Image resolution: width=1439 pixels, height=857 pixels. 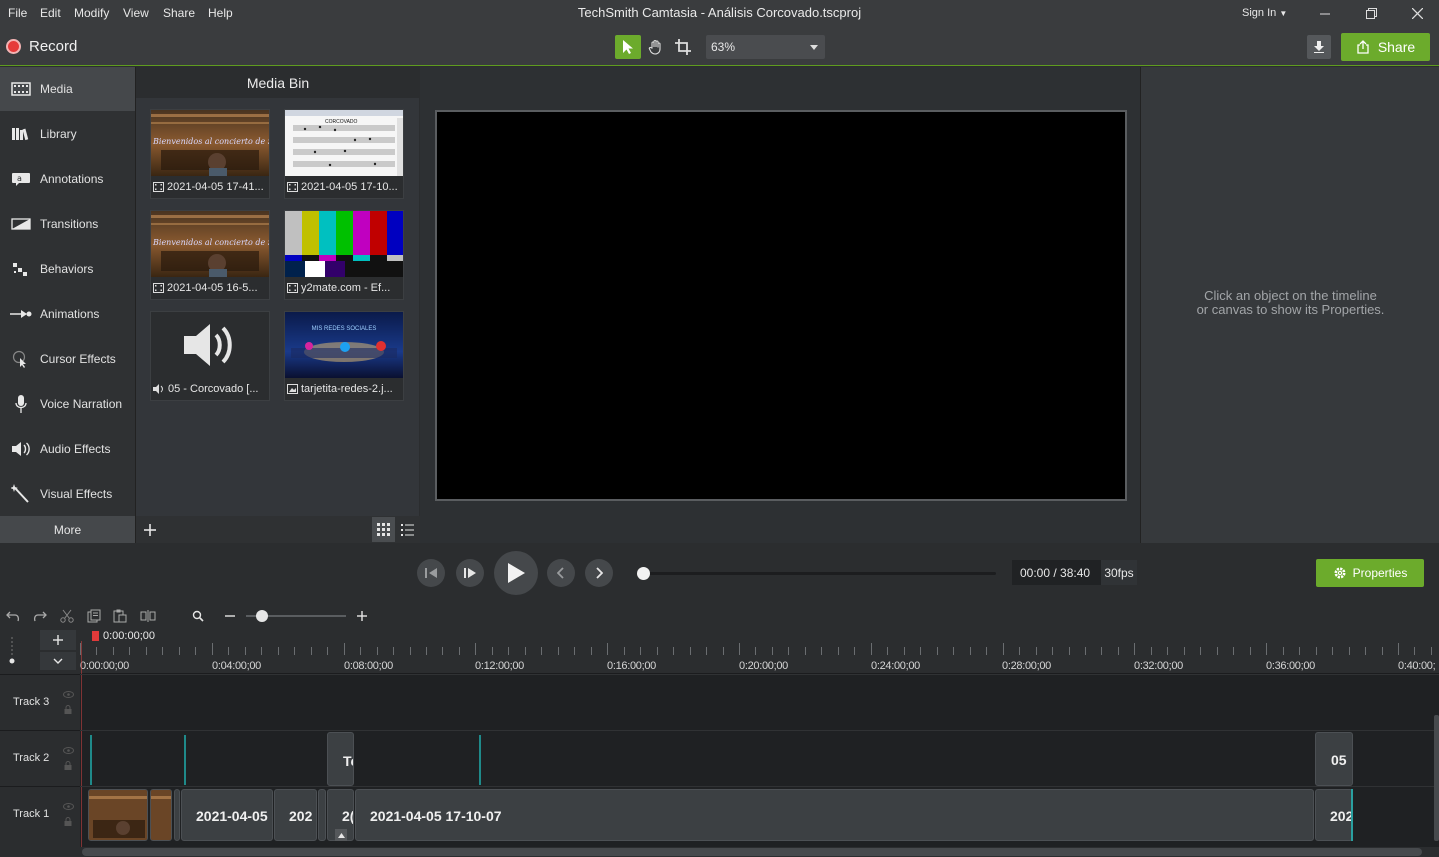 What do you see at coordinates (834, 815) in the screenshot?
I see `timeline-clip: 2021-04-05 17-10-07` at bounding box center [834, 815].